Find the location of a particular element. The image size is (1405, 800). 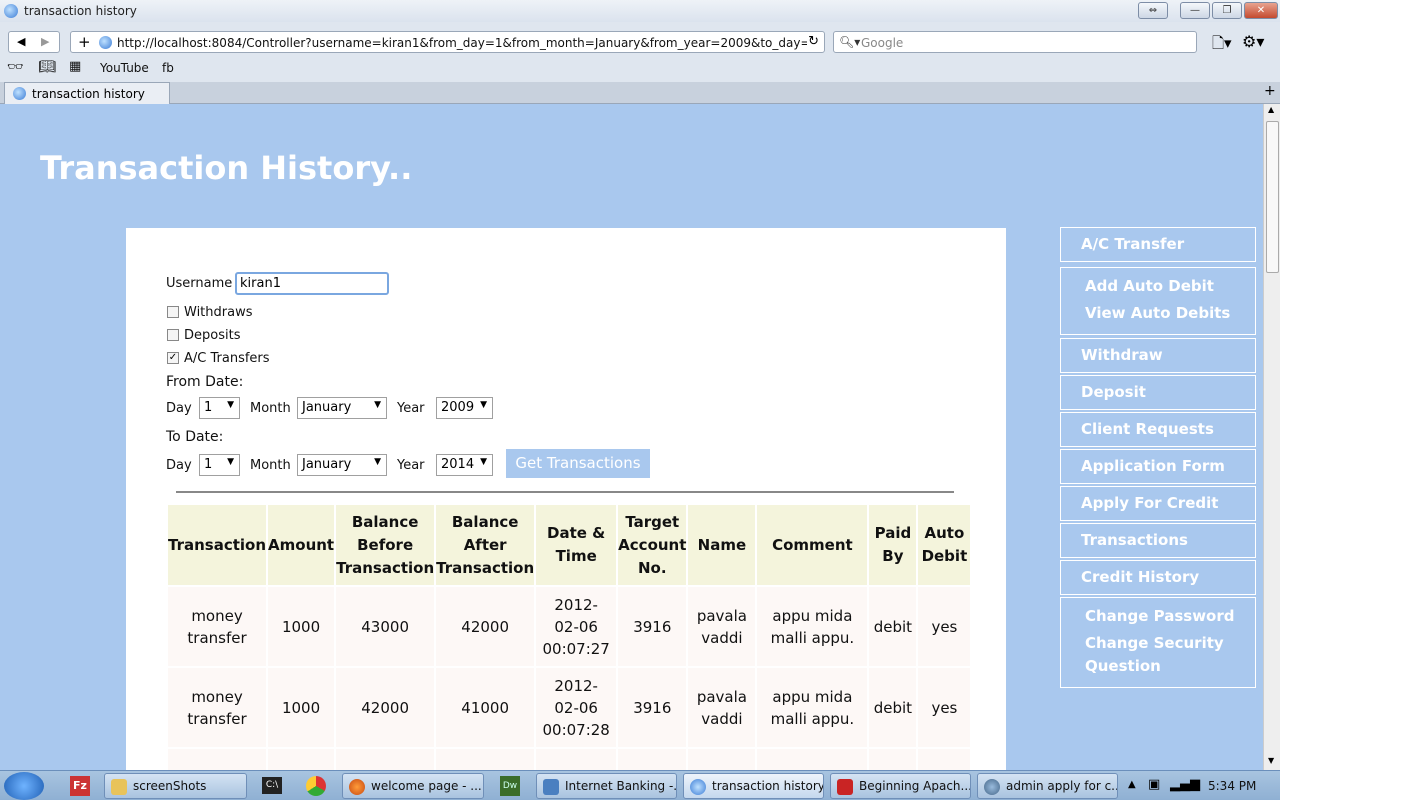

cell-text-line: By is located at coordinates (893, 556).